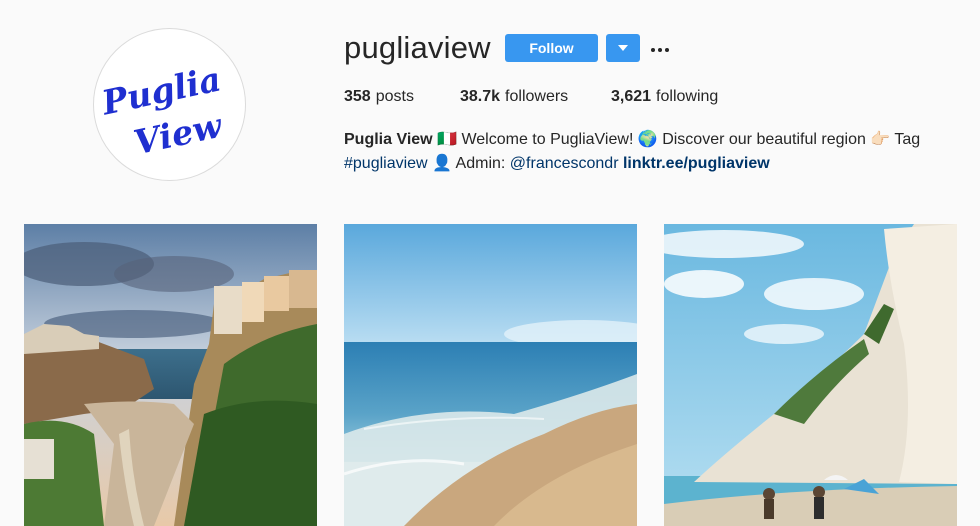 This screenshot has height=526, width=980. What do you see at coordinates (647, 139) in the screenshot?
I see `globe-icon: 🌍` at bounding box center [647, 139].